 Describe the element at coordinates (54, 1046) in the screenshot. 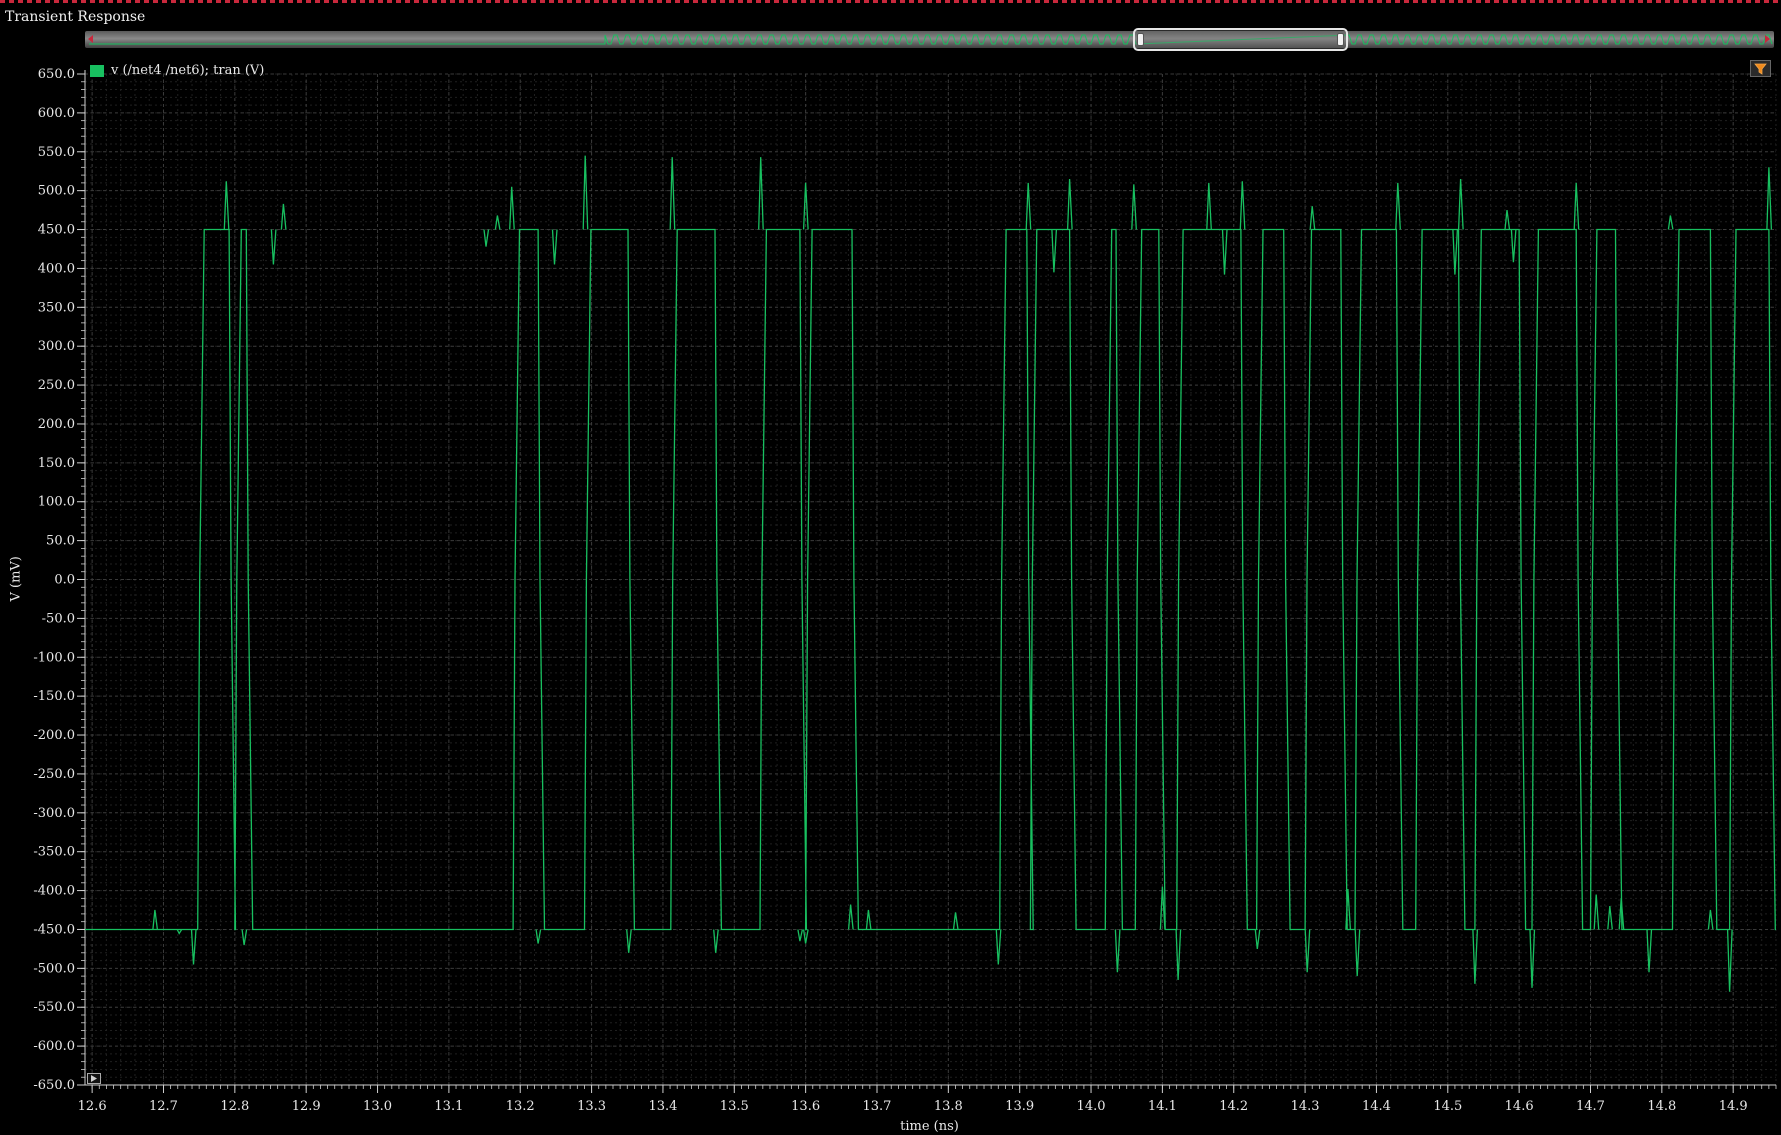

I see `y-tick-label: -600.0` at that location.